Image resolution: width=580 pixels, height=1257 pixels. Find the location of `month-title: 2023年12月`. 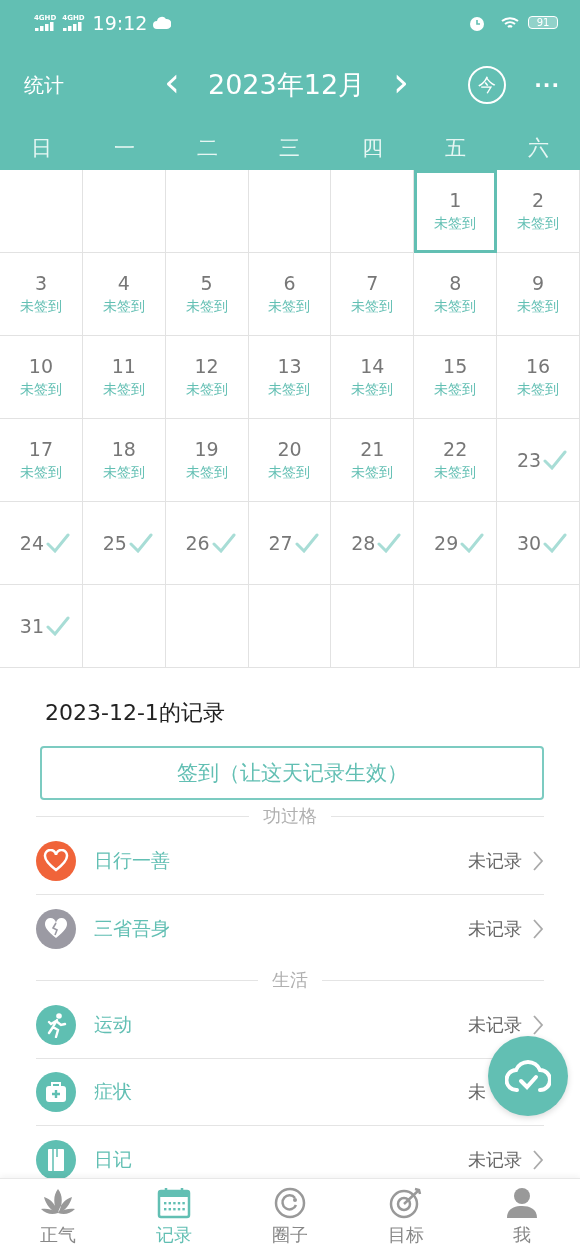

month-title: 2023年12月 is located at coordinates (287, 85).